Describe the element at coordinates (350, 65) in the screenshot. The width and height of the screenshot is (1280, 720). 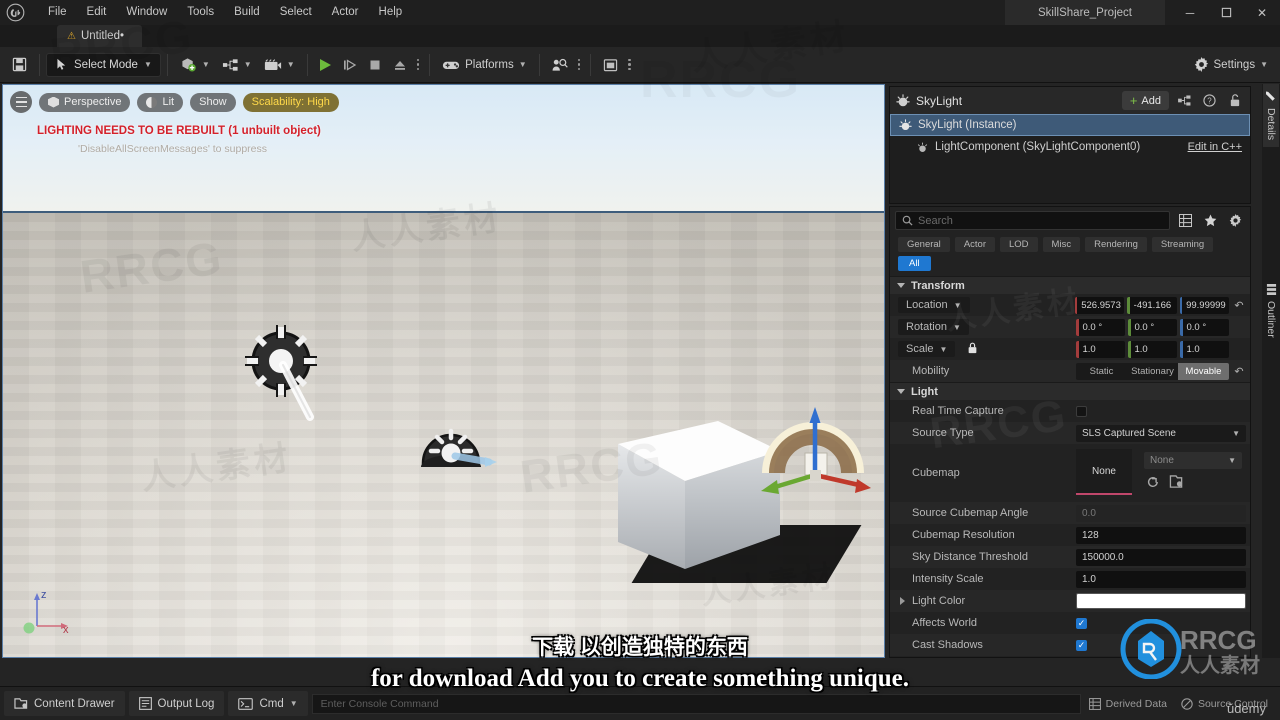
I see `skip-button` at that location.